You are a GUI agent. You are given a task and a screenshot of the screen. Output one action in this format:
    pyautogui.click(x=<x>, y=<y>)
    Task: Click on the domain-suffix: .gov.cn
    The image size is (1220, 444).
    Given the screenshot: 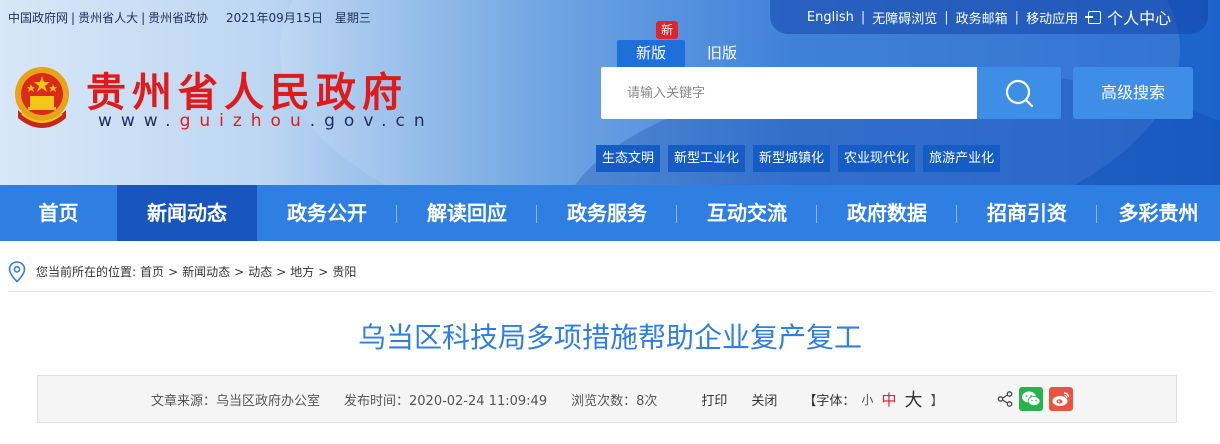 What is the action you would take?
    pyautogui.click(x=371, y=121)
    